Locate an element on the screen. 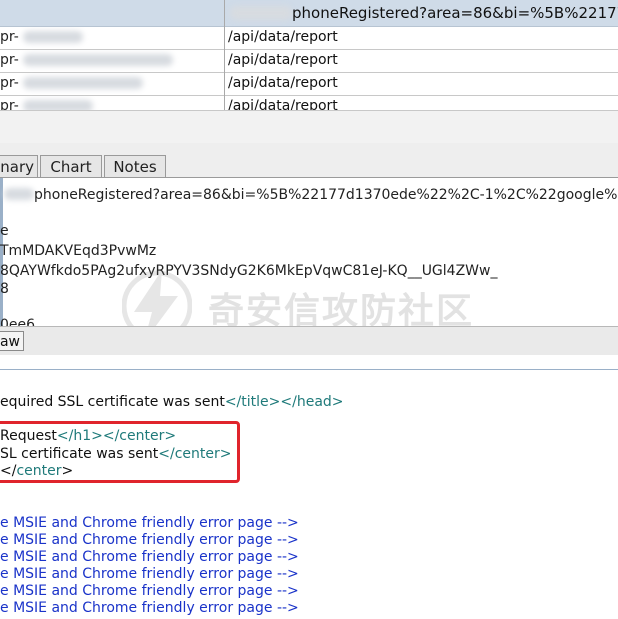 The width and height of the screenshot is (618, 619). selected-request-url: phoneRegistered?area=86&bi=%5B%22177d is located at coordinates (455, 13).